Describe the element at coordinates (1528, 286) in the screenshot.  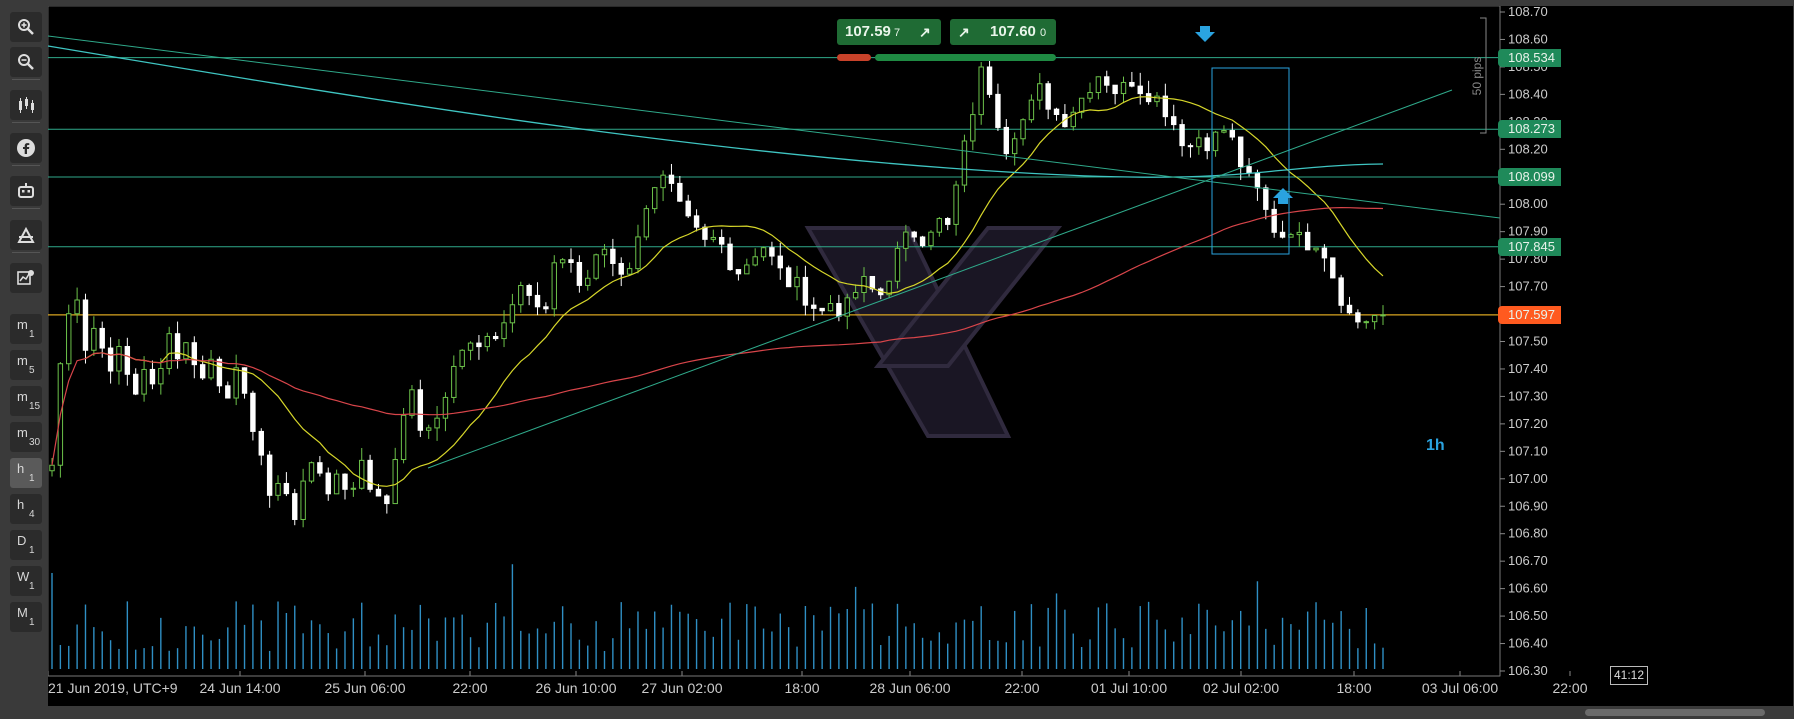
I see `y-tick-label: 107.70` at that location.